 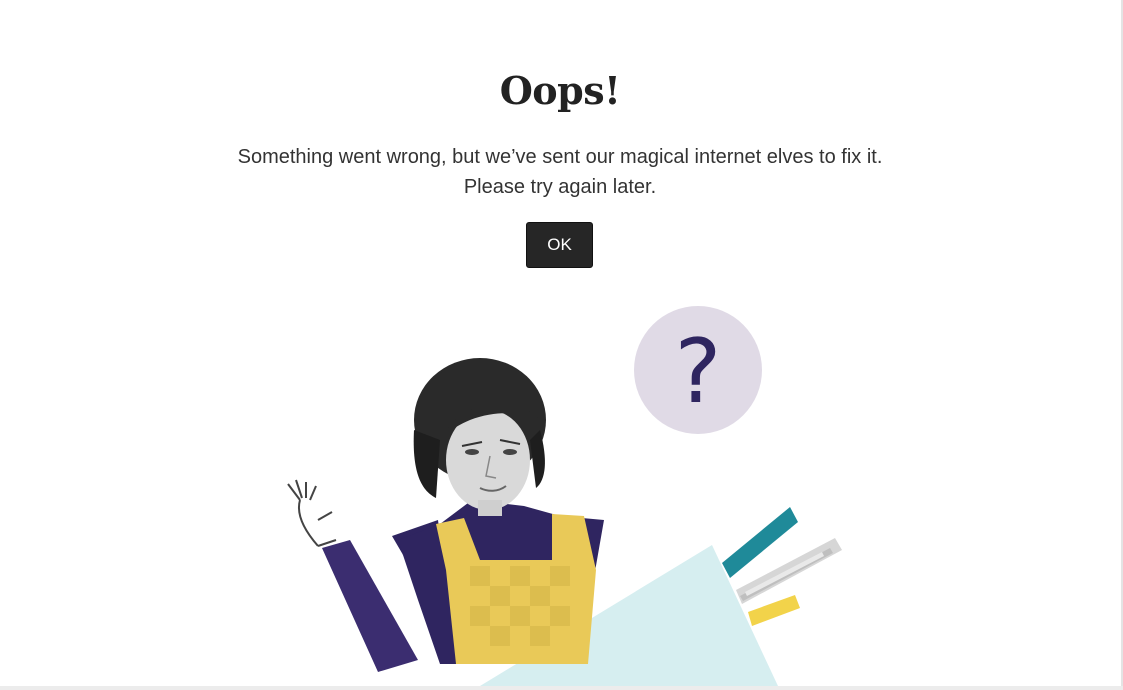 I want to click on question-mark-icon: ?, so click(x=698, y=371).